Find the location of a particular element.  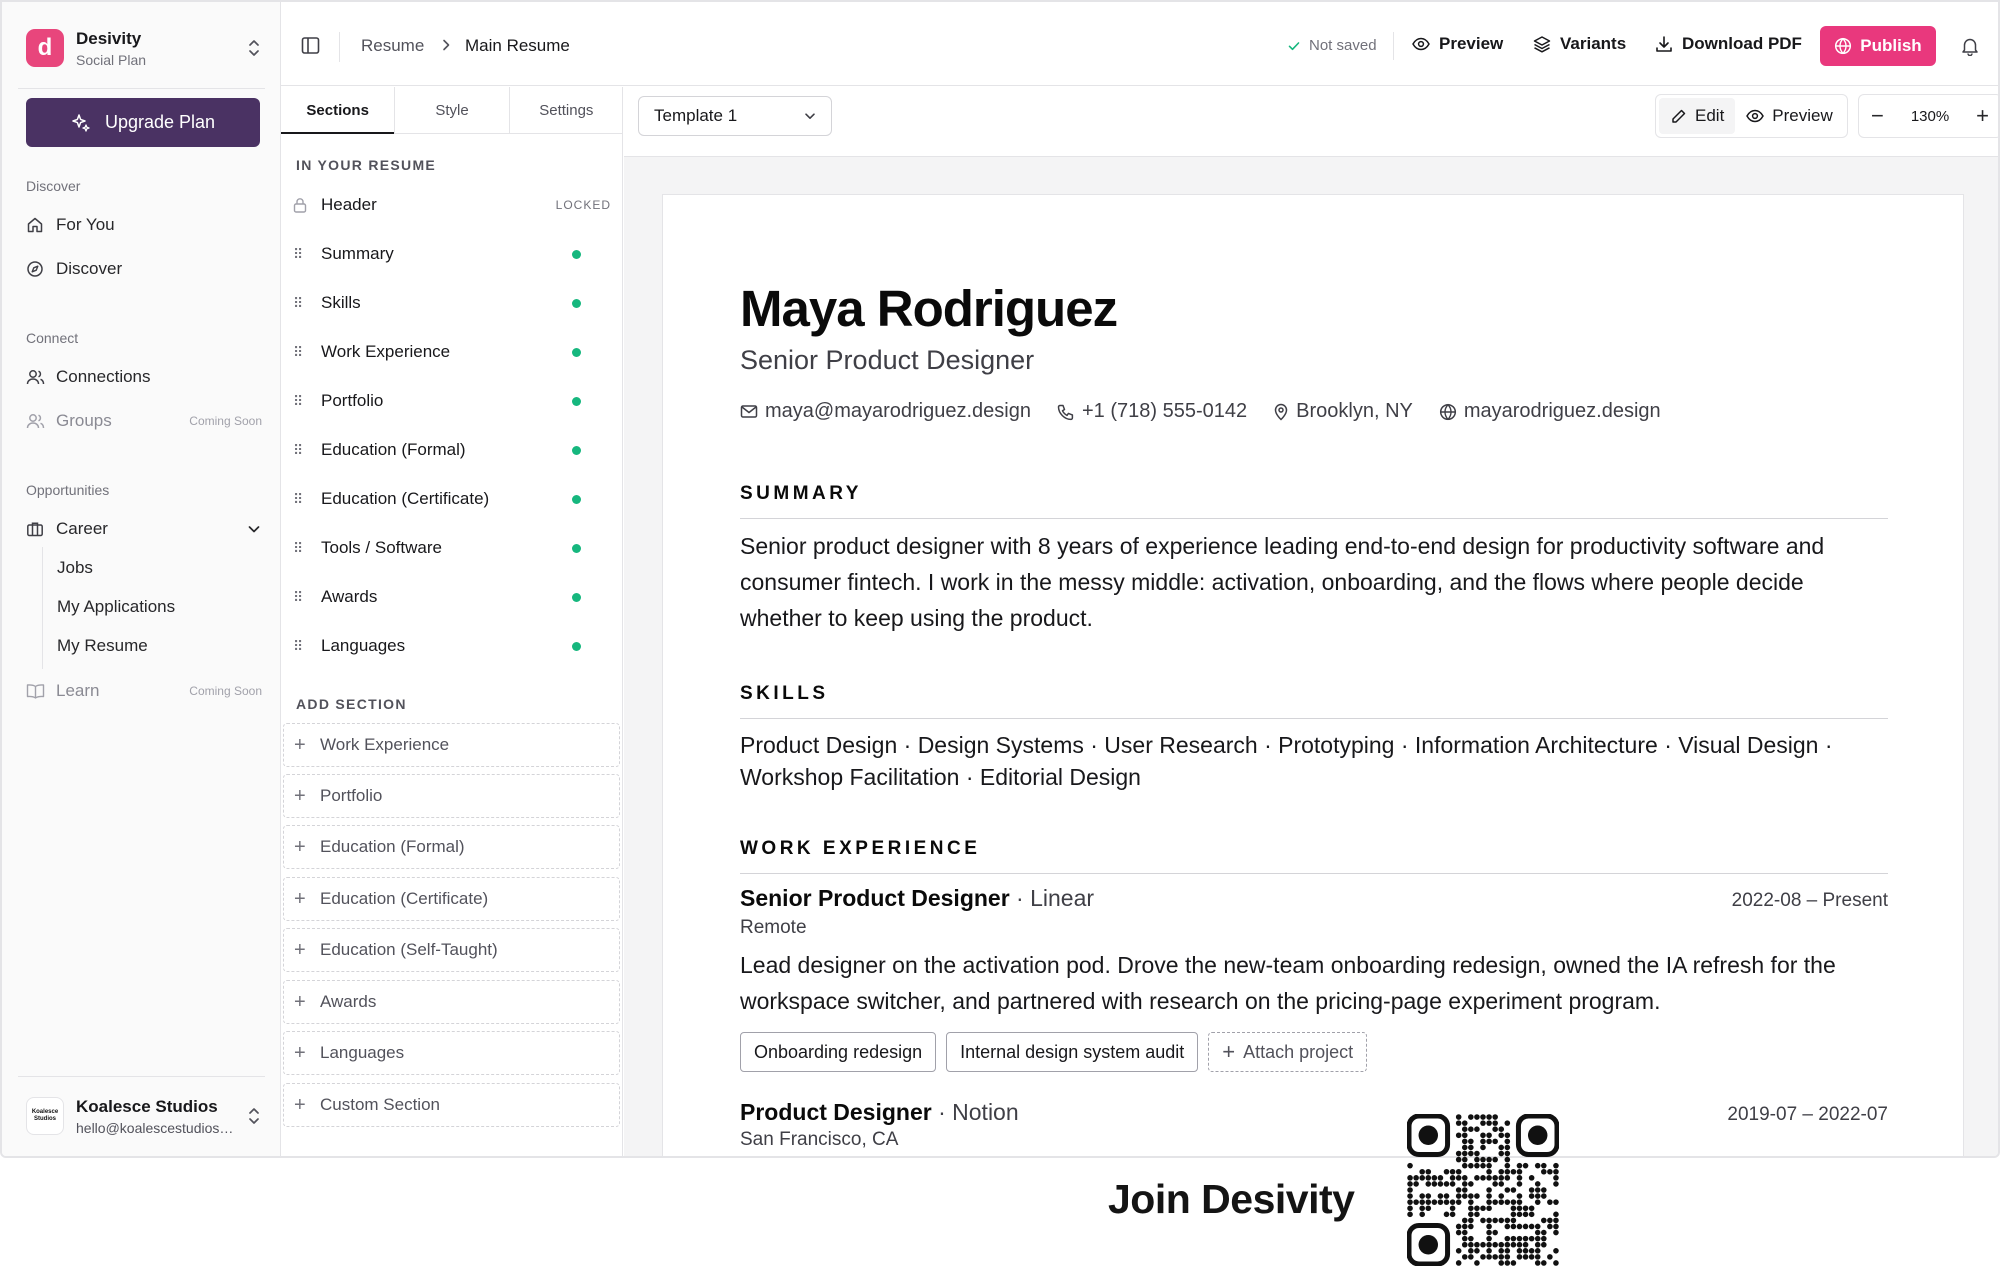

section-label: Education (Formal) is located at coordinates (393, 449).